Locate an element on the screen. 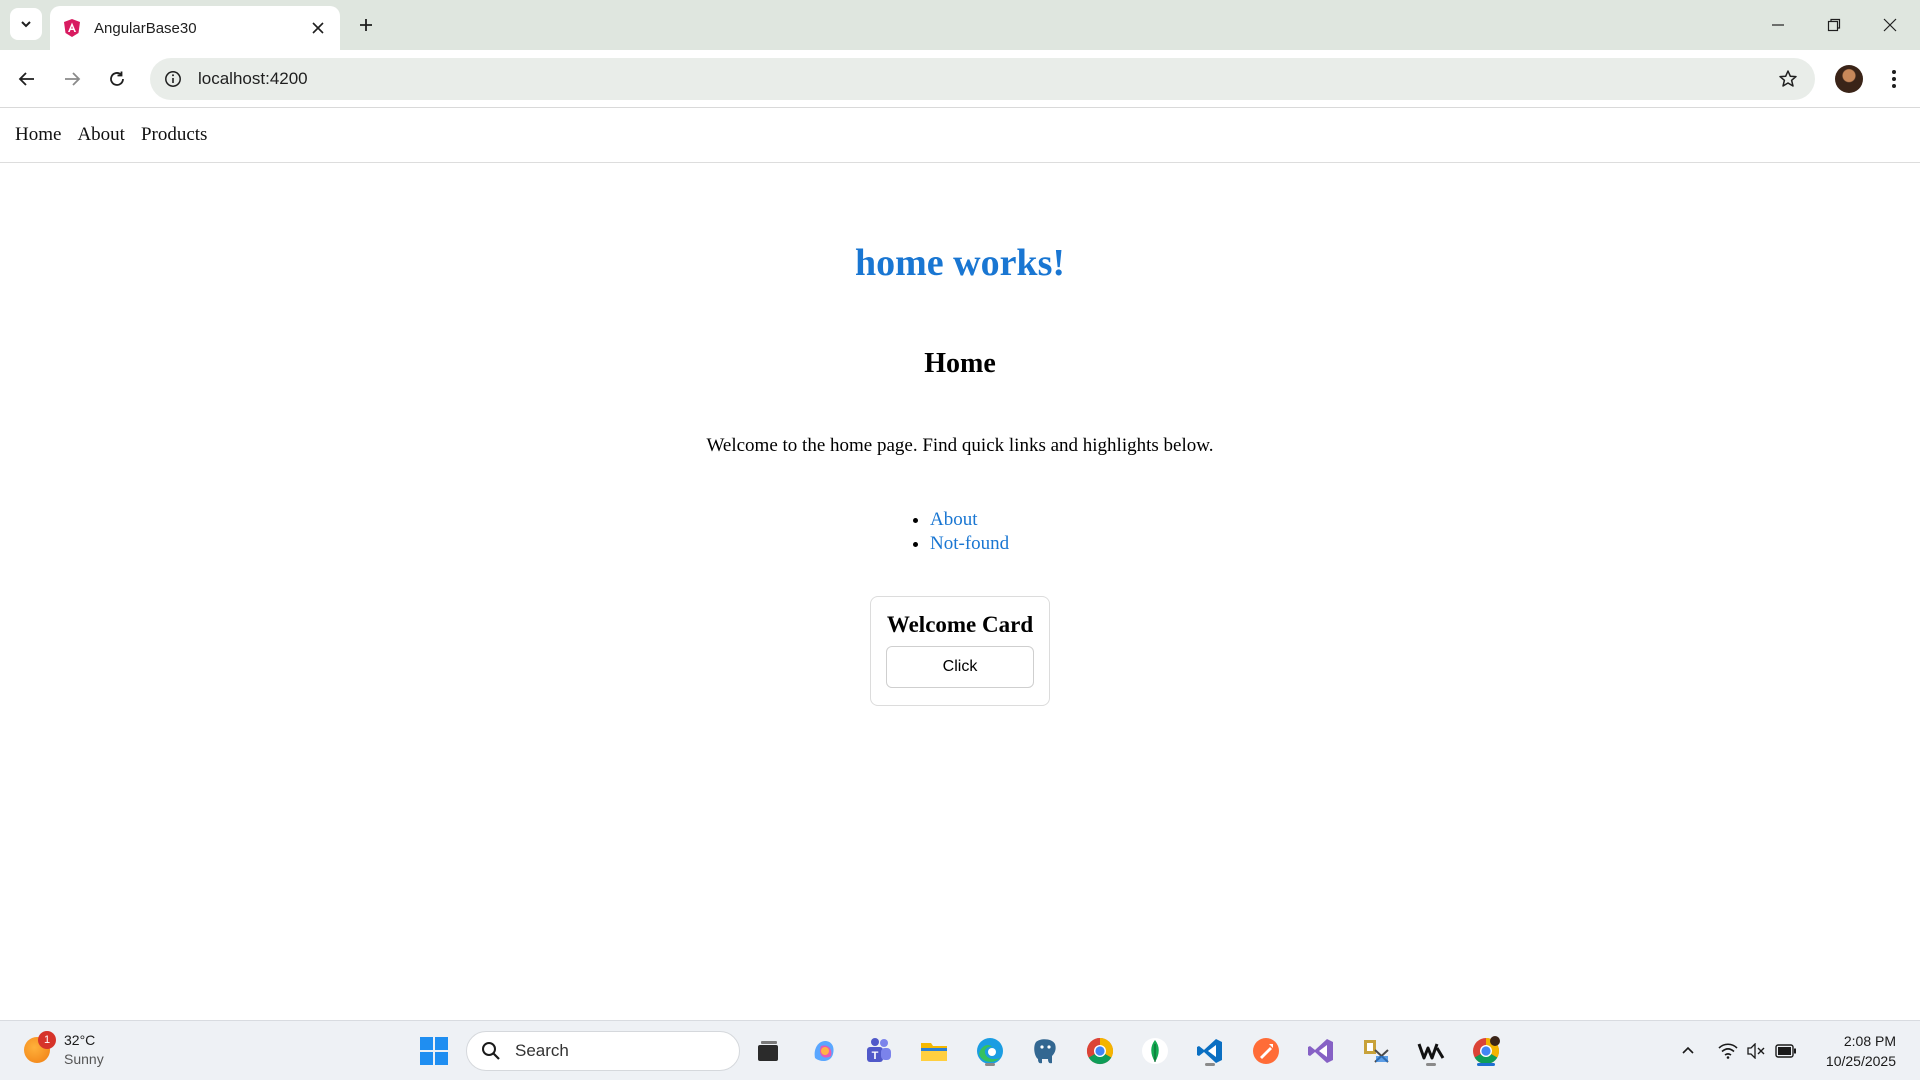 The height and width of the screenshot is (1080, 1920). tab-strip: AngularBase30 is located at coordinates (960, 25).